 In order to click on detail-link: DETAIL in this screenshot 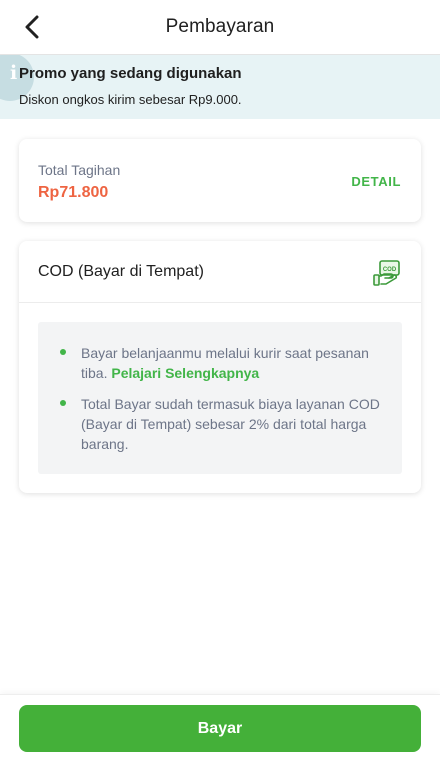, I will do `click(376, 181)`.